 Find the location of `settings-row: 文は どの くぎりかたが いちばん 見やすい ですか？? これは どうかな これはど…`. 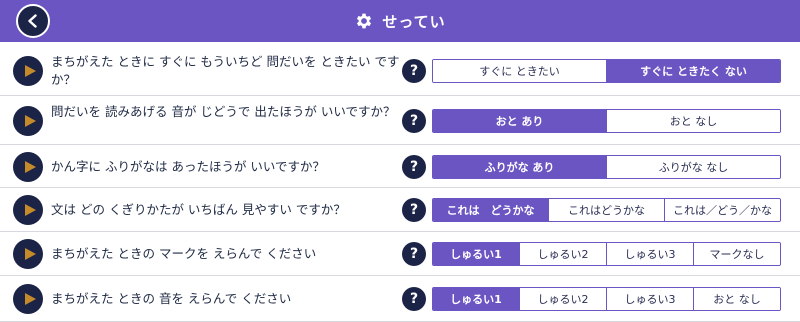

settings-row: 文は どの くぎりかたが いちばん 見やすい ですか？? これは どうかな これはど… is located at coordinates (400, 210).